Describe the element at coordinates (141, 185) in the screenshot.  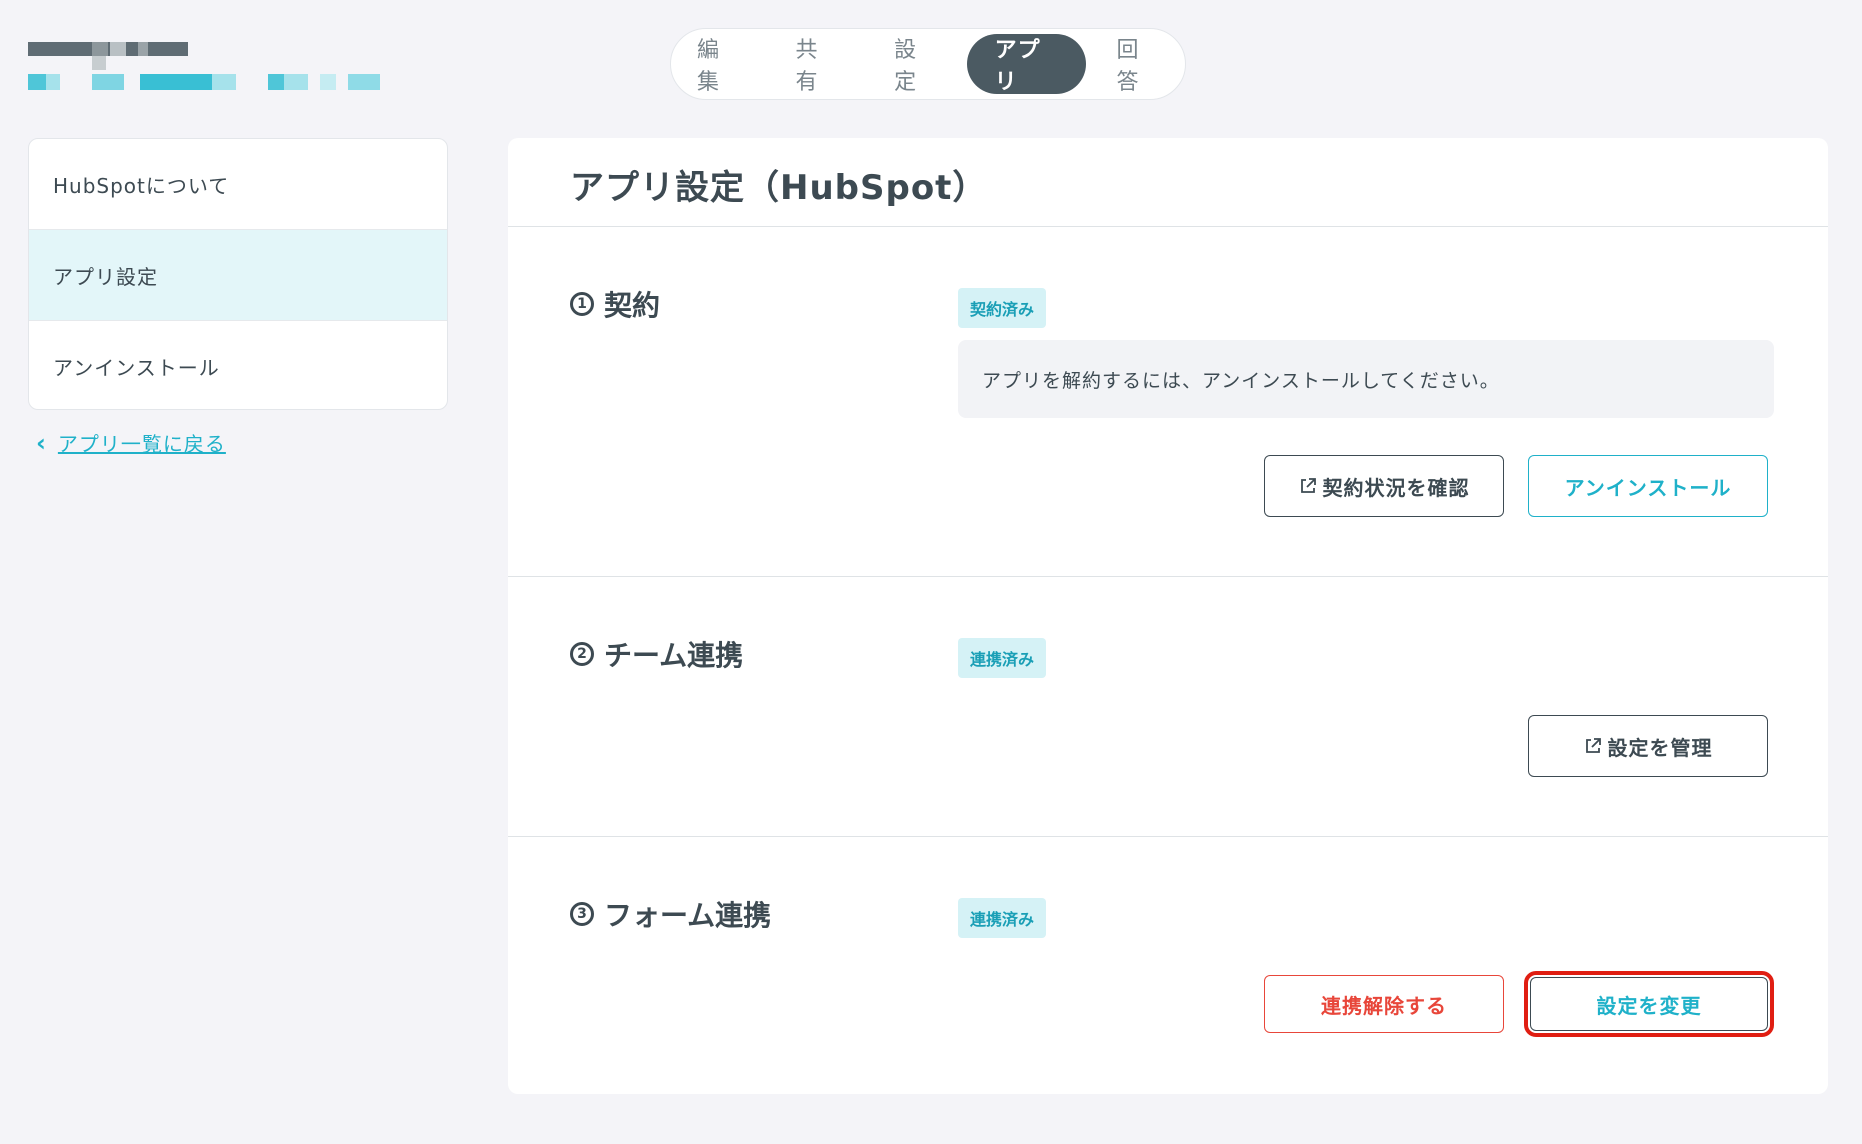
I see `sidebar-item-label: HubSpotについて` at that location.